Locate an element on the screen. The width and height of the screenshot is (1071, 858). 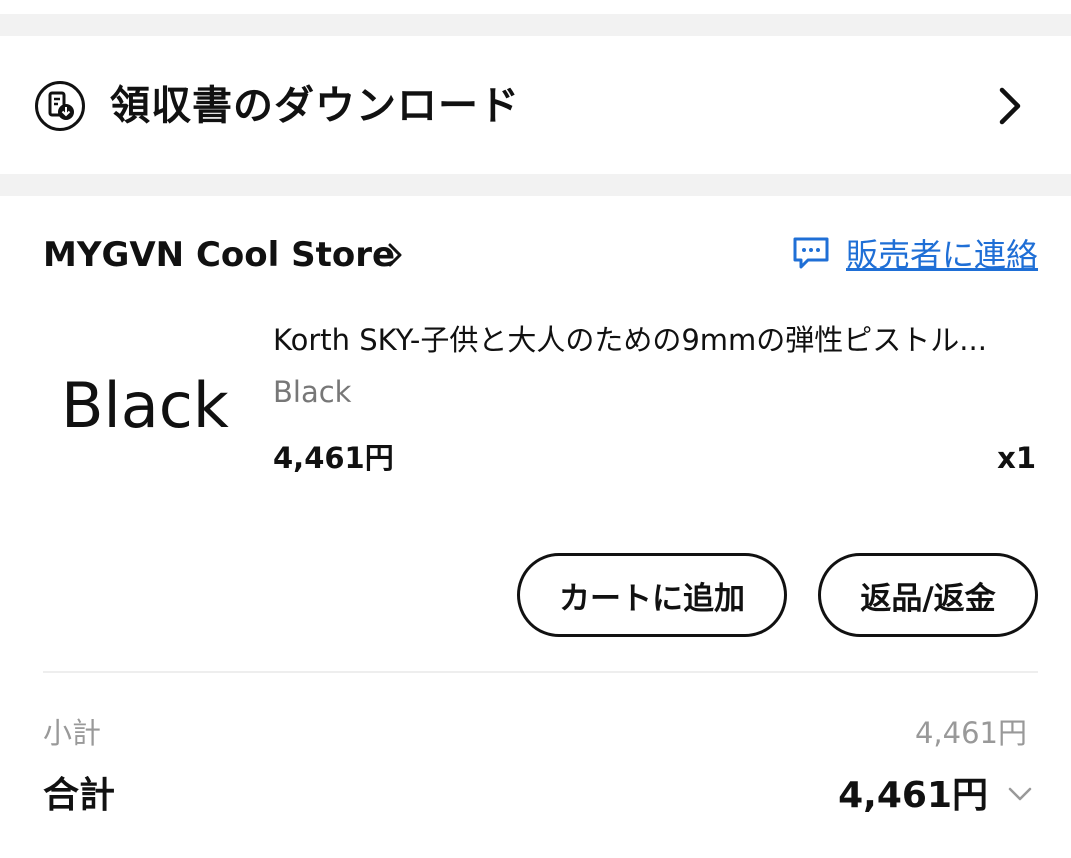
store-name-link: MYGVN Cool Store is located at coordinates (219, 255).